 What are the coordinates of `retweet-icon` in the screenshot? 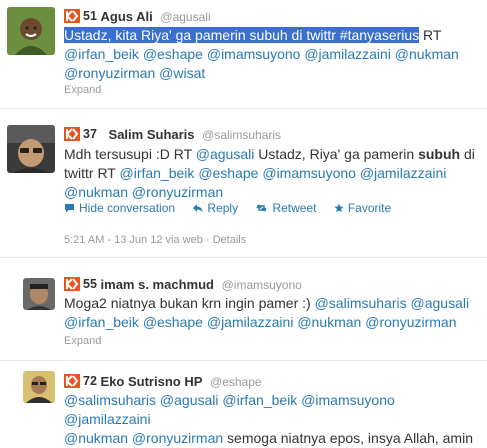 It's located at (262, 208).